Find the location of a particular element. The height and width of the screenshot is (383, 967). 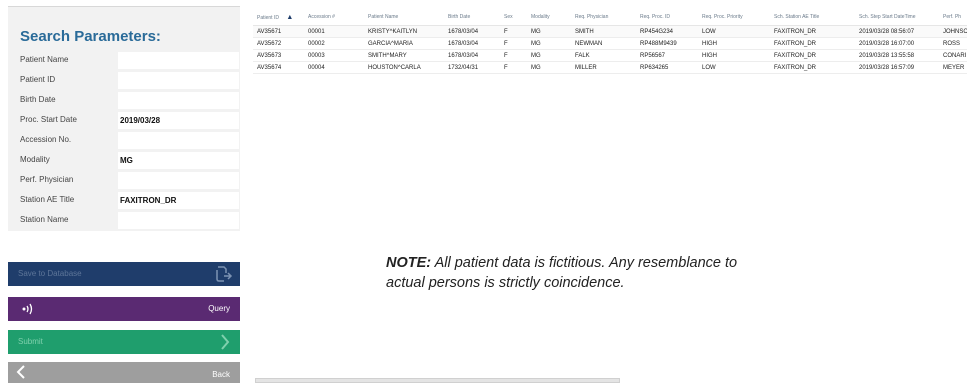

table-cell: FALK is located at coordinates (603, 55).